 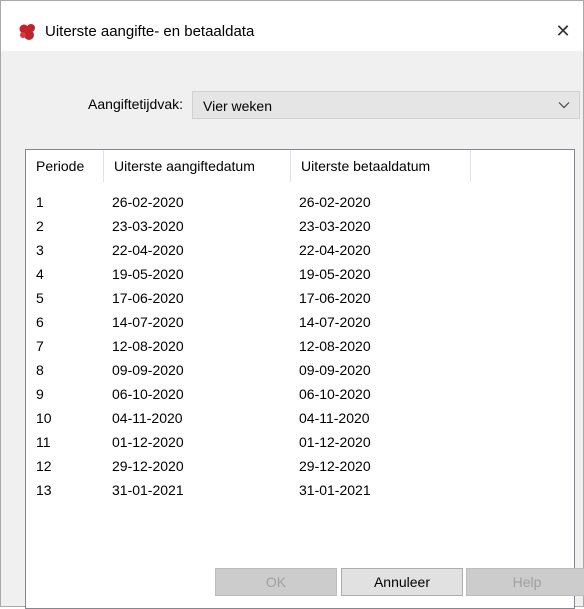 I want to click on filing-date-cell: 01-12-2020, so click(x=148, y=442).